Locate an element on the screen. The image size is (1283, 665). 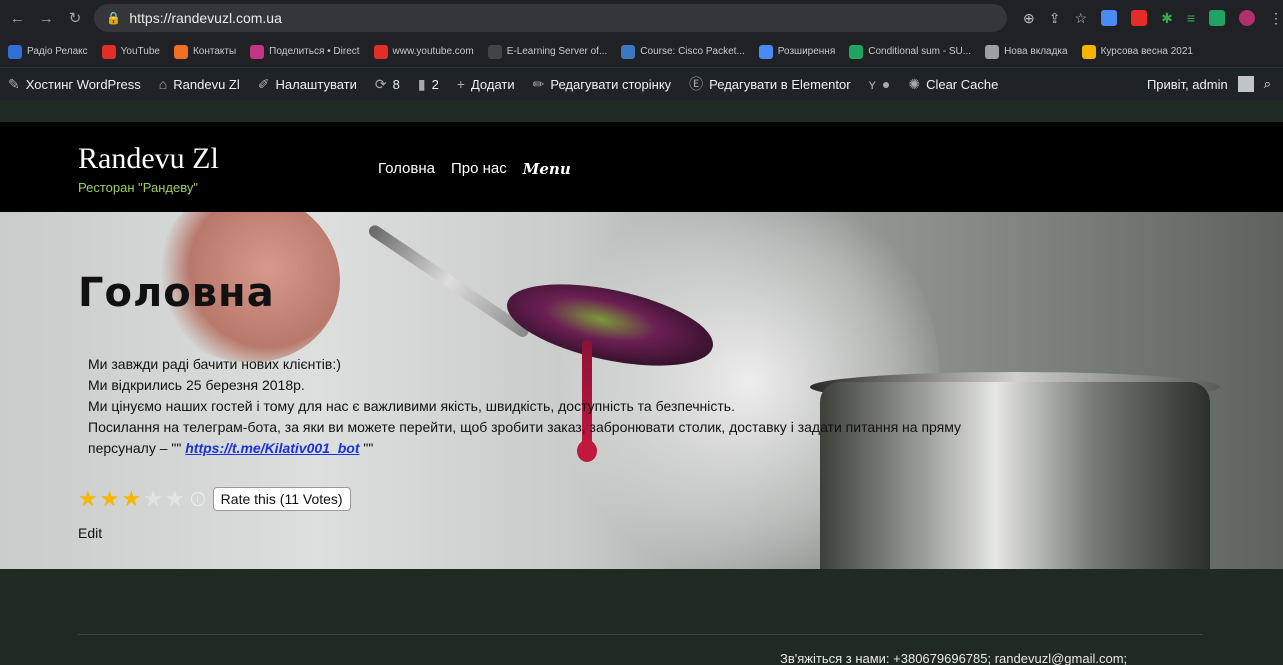
admin-add-new: + Додати is located at coordinates (486, 84).